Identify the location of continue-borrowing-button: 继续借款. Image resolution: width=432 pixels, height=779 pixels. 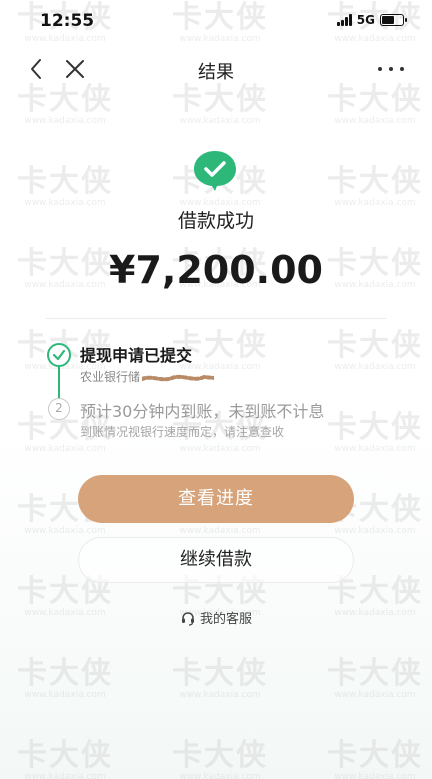
(216, 560).